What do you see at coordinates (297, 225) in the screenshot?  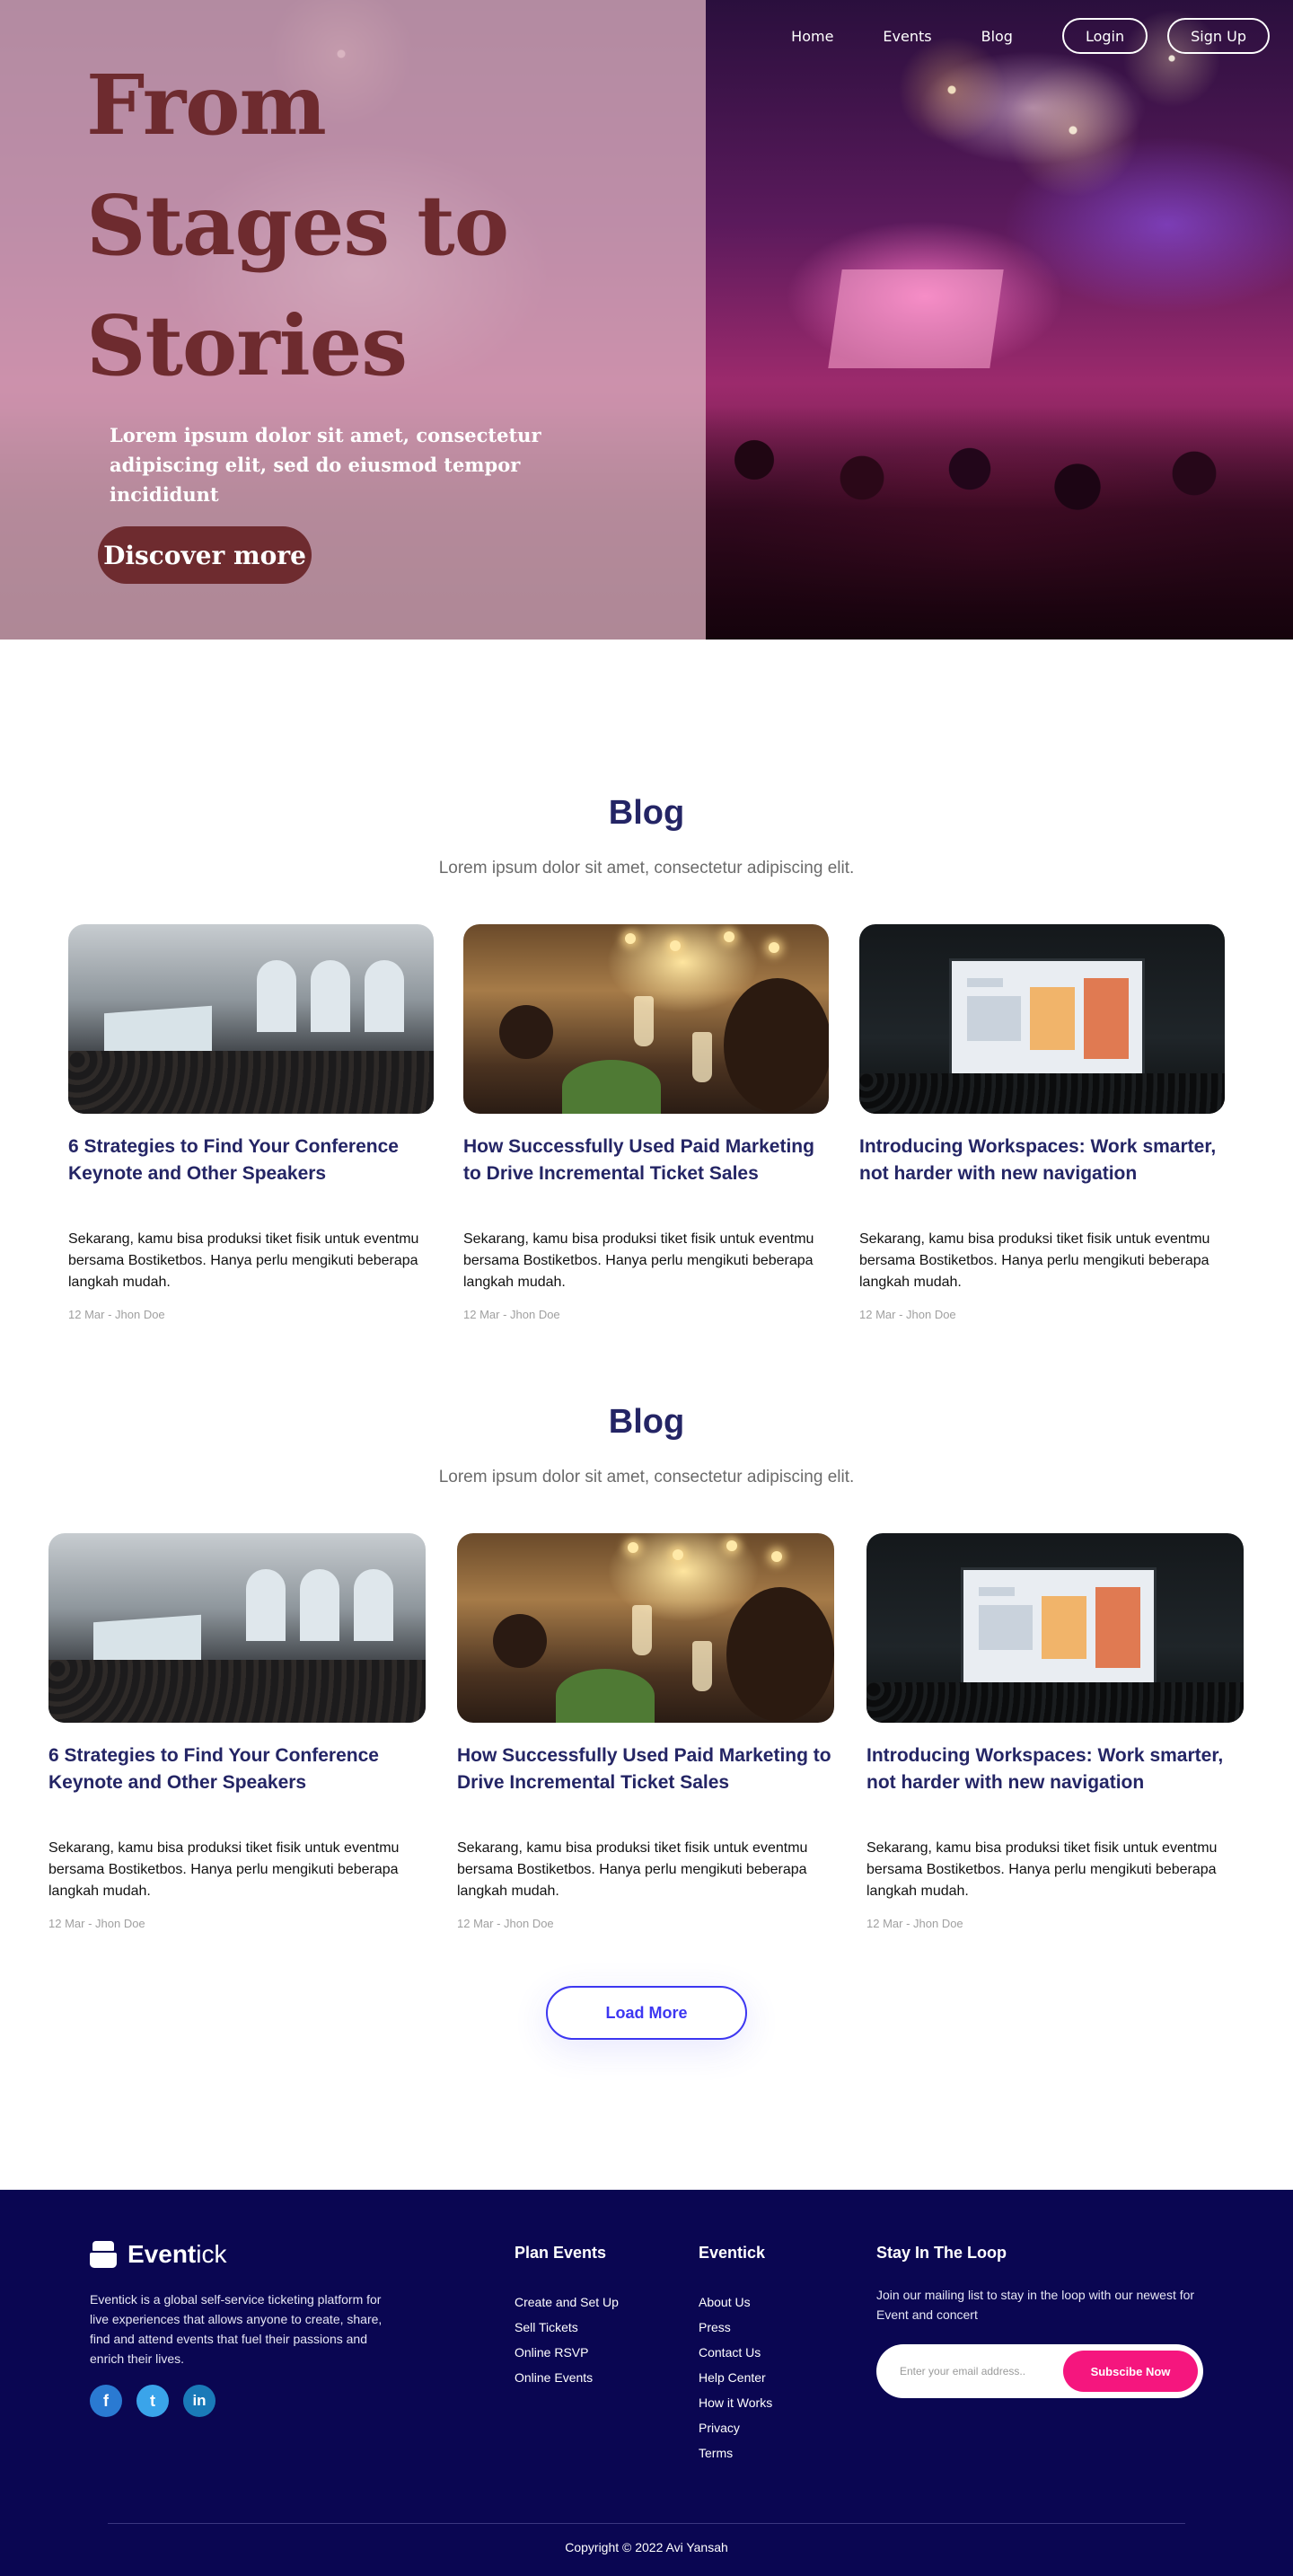 I see `hero-title: From Stages to Stories` at bounding box center [297, 225].